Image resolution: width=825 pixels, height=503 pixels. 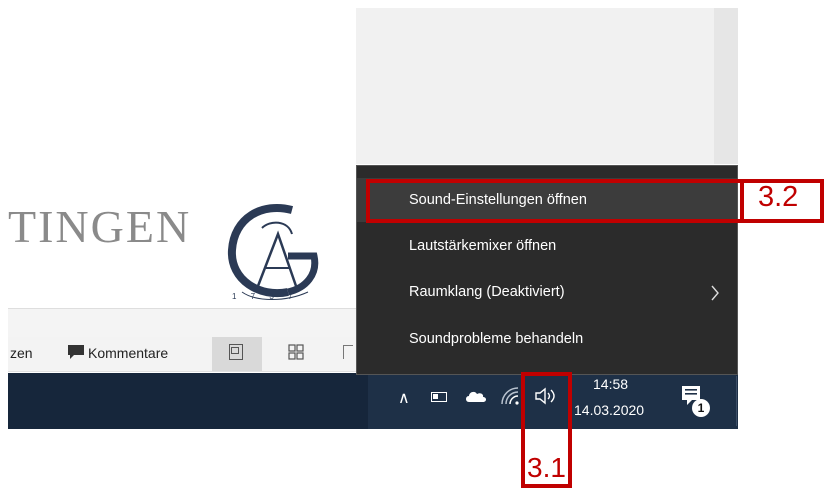 I want to click on menu-item-spatial-sound: Raumklang (Deaktiviert), so click(x=547, y=292).